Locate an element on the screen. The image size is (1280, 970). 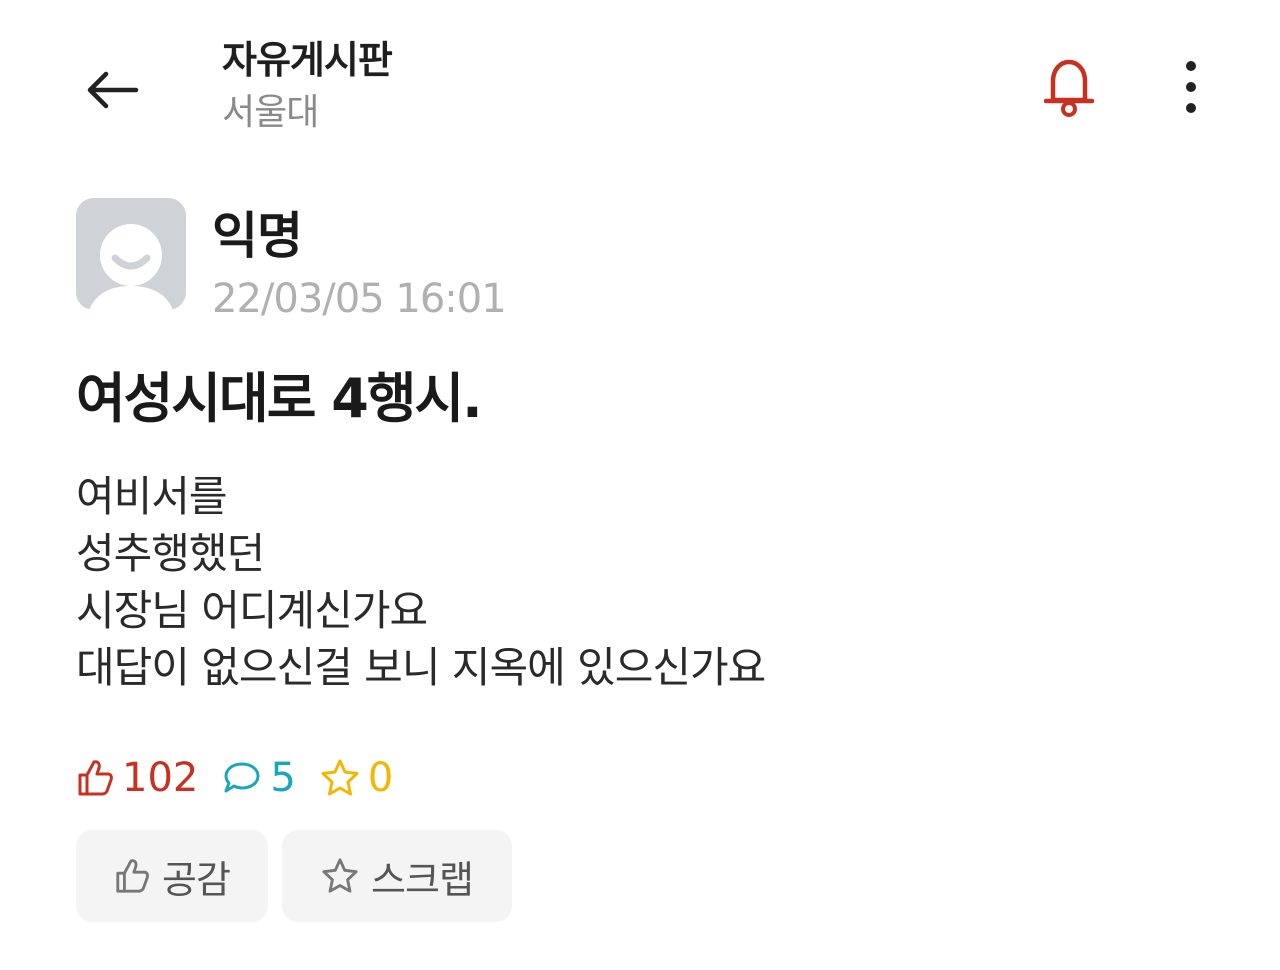
header-titles: 자유게시판 서울대 is located at coordinates (307, 87).